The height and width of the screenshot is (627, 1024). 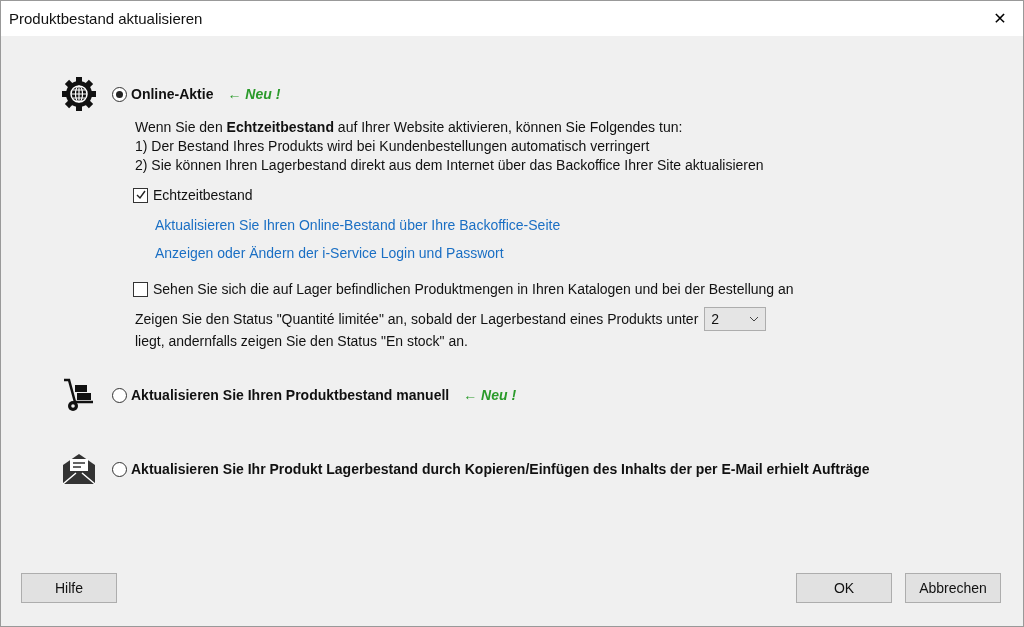 I want to click on description-text: 1) Der Bestand Ihres Produkts wird bei Kundenbestellungen automatisch verringert, so click(x=393, y=146).